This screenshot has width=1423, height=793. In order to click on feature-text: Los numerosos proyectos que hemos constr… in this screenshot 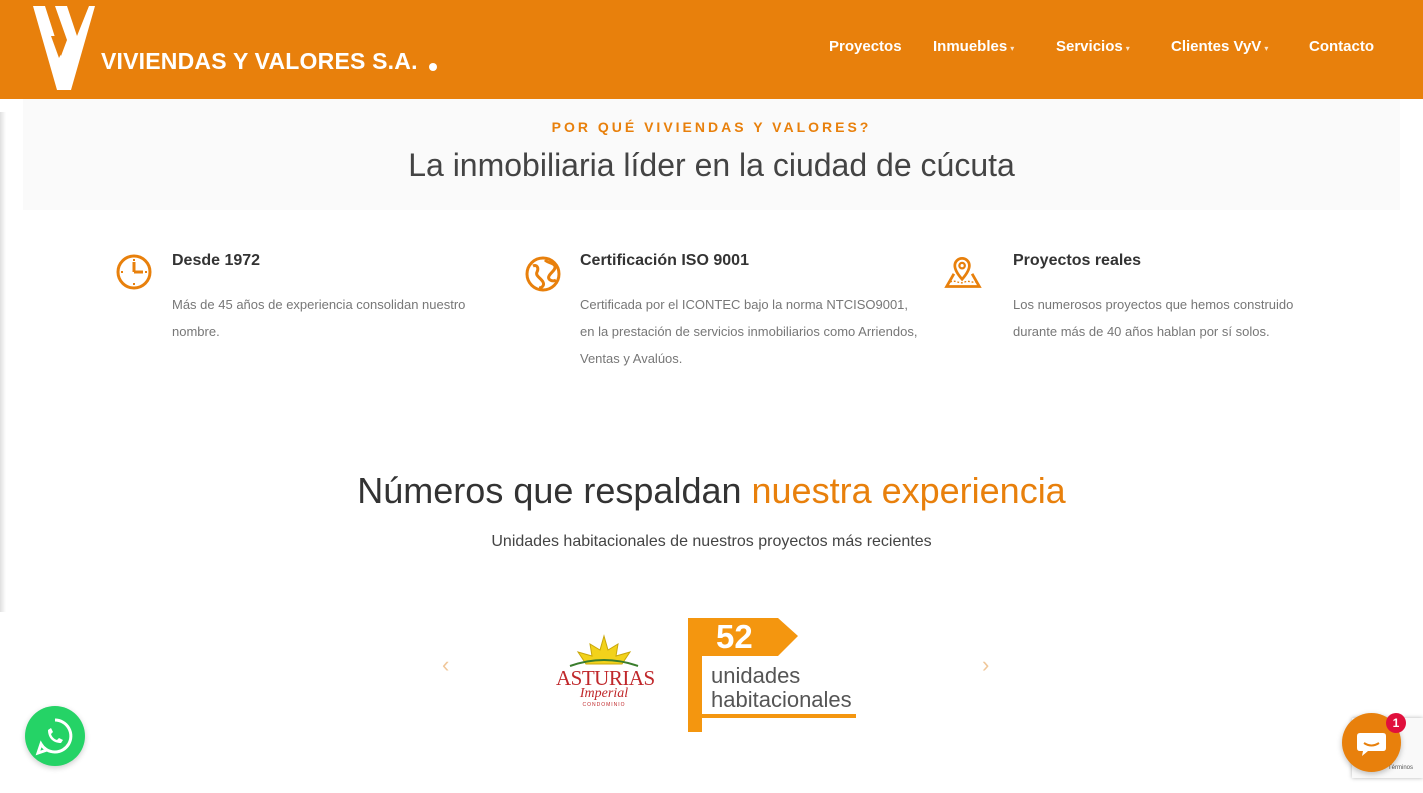, I will do `click(1153, 318)`.